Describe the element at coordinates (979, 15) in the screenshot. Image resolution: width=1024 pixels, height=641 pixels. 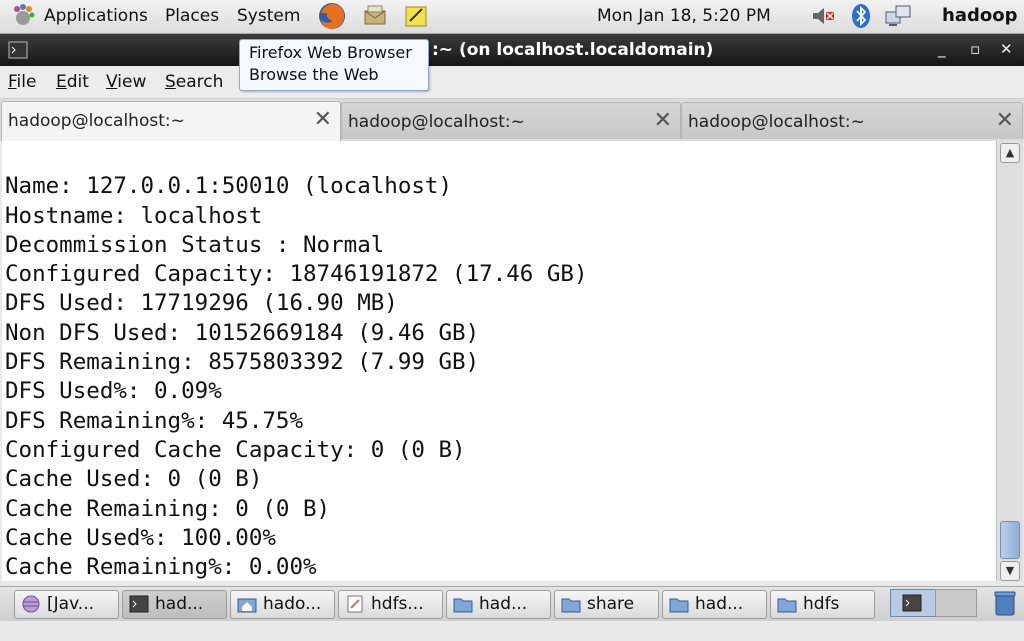
I see `user-menu: hadoop` at that location.